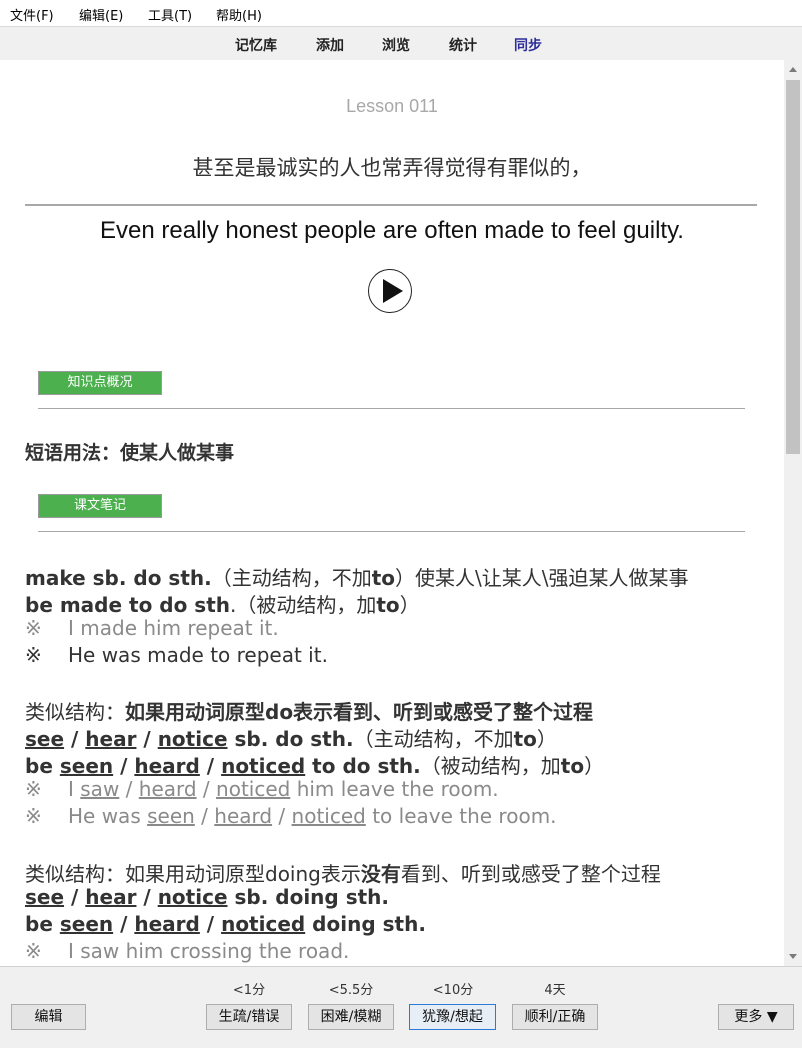  I want to click on menu-bar: 文件(F) 编辑(E) 工具(T) 帮助(H), so click(401, 13).